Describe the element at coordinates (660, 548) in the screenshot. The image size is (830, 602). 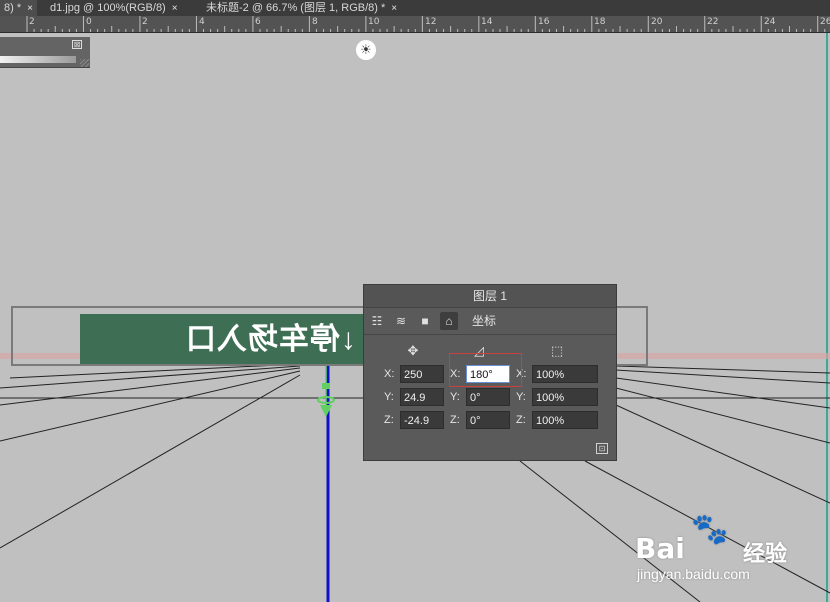
I see `watermark-logo: Bai` at that location.